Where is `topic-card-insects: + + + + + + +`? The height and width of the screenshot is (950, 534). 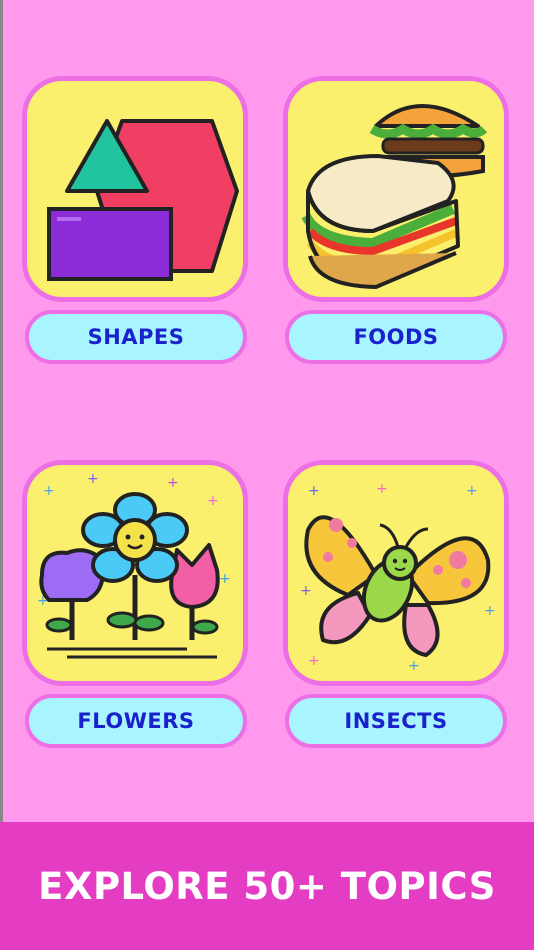 topic-card-insects: + + + + + + + is located at coordinates (396, 573).